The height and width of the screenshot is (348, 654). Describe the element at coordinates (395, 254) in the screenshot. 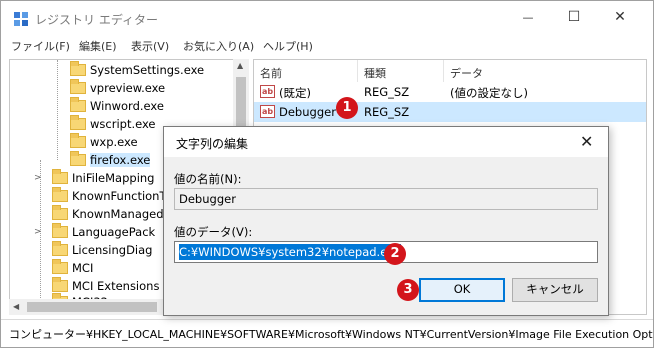

I see `step-badge-2: 2` at that location.